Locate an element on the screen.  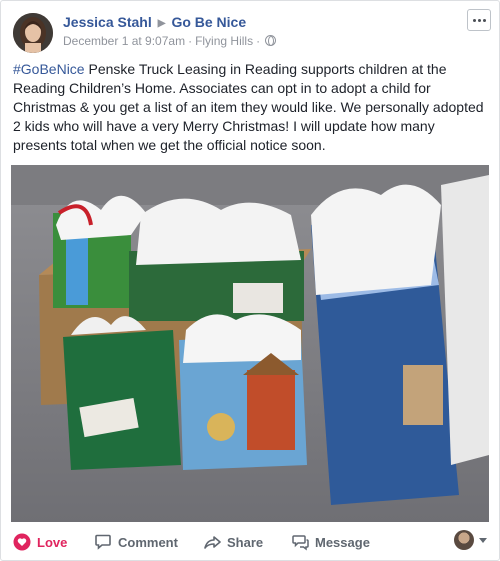
globe-icon is located at coordinates (271, 40).